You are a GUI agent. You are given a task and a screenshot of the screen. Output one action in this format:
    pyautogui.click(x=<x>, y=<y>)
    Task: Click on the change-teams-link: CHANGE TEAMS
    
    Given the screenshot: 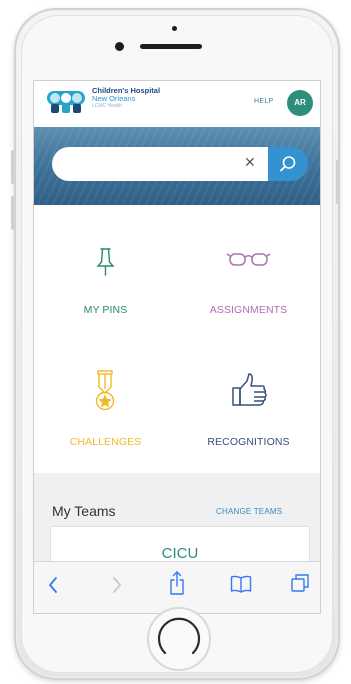 What is the action you would take?
    pyautogui.click(x=249, y=511)
    